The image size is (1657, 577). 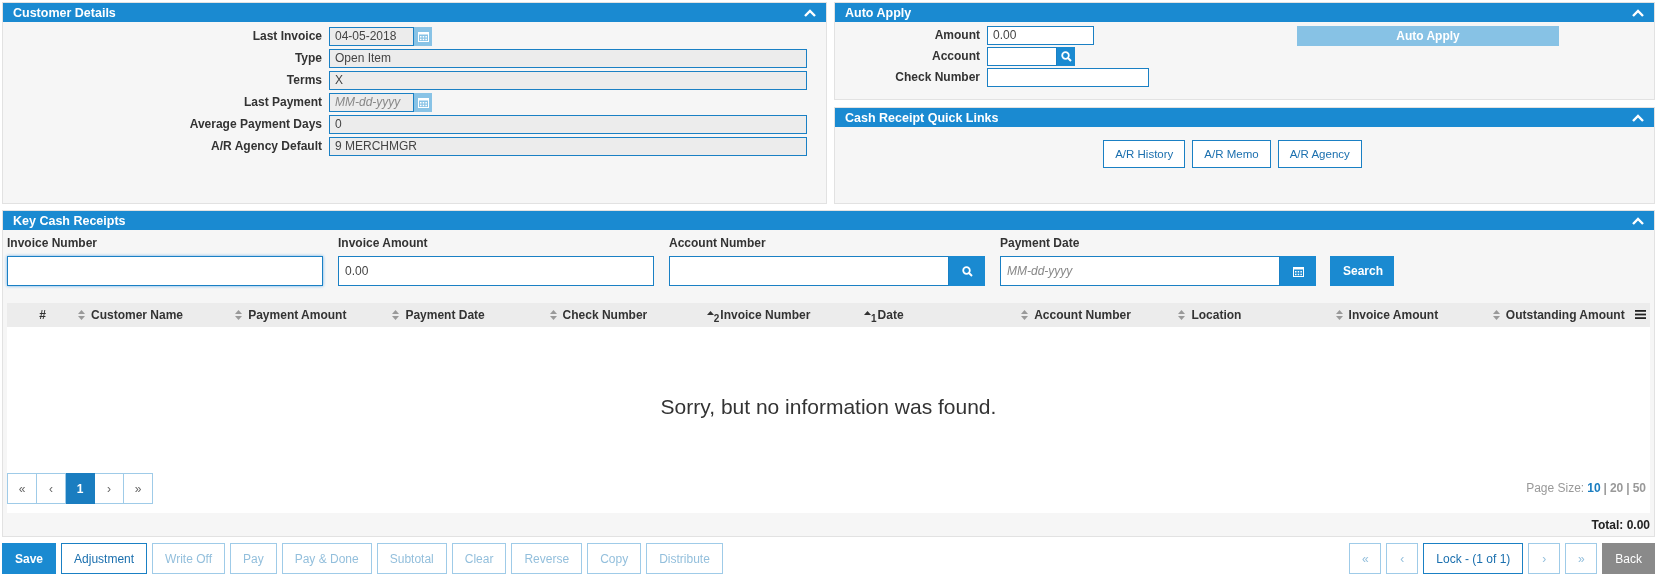 What do you see at coordinates (266, 146) in the screenshot?
I see `field-label: A/R Agency Default` at bounding box center [266, 146].